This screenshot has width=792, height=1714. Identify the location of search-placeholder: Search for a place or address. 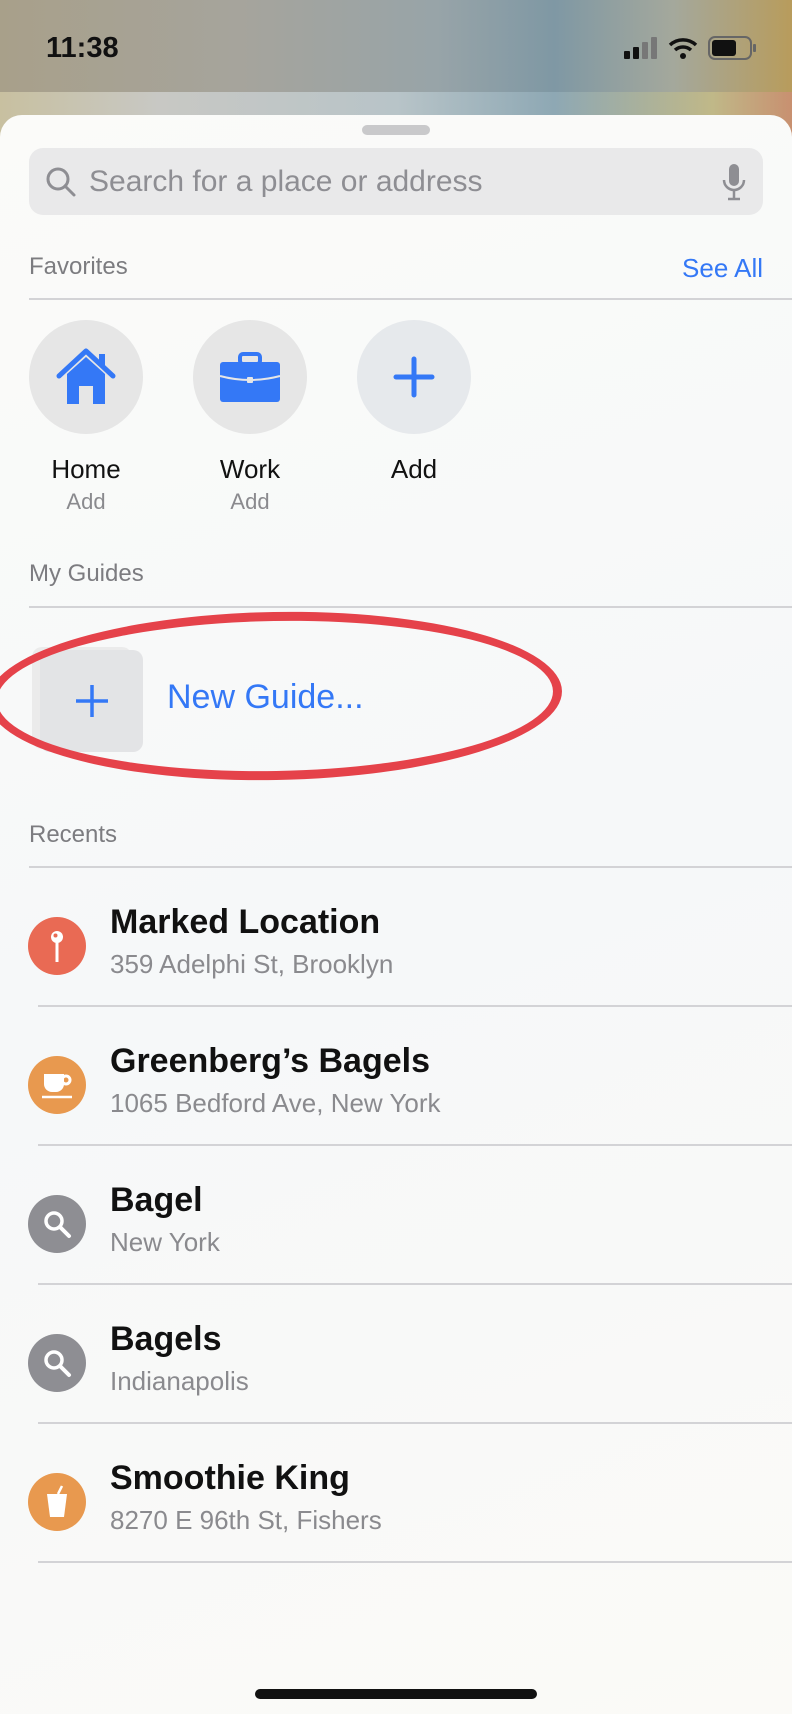
(286, 181).